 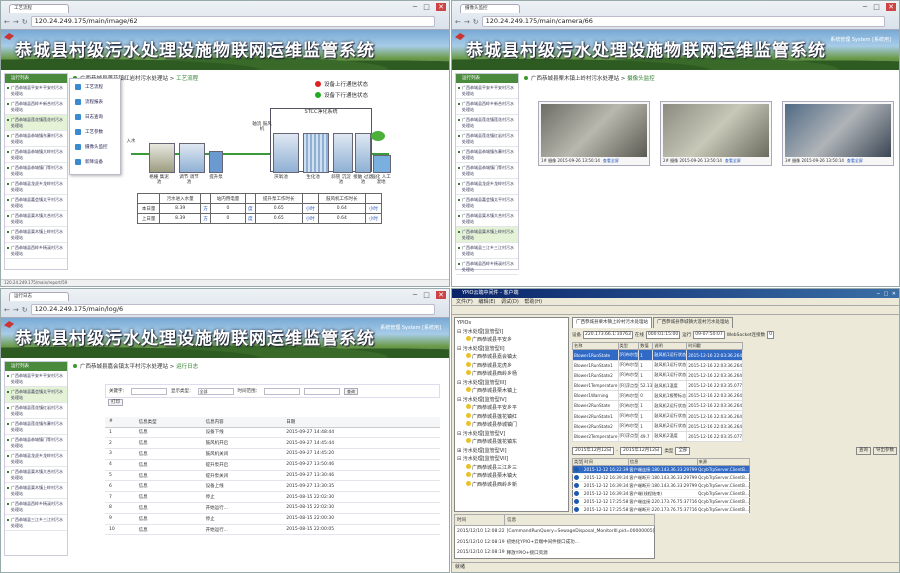 What do you see at coordinates (683, 21) in the screenshot?
I see `address-bar: 120.24.249.175/main/camera/66` at bounding box center [683, 21].